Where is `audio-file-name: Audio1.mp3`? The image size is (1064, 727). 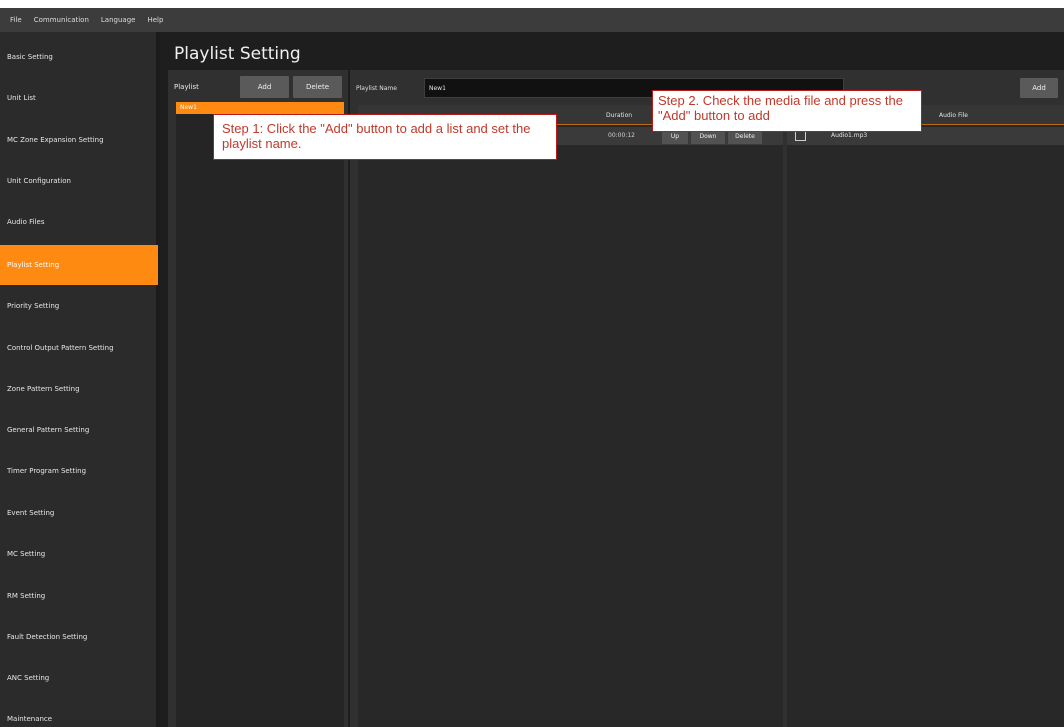
audio-file-name: Audio1.mp3 is located at coordinates (849, 135).